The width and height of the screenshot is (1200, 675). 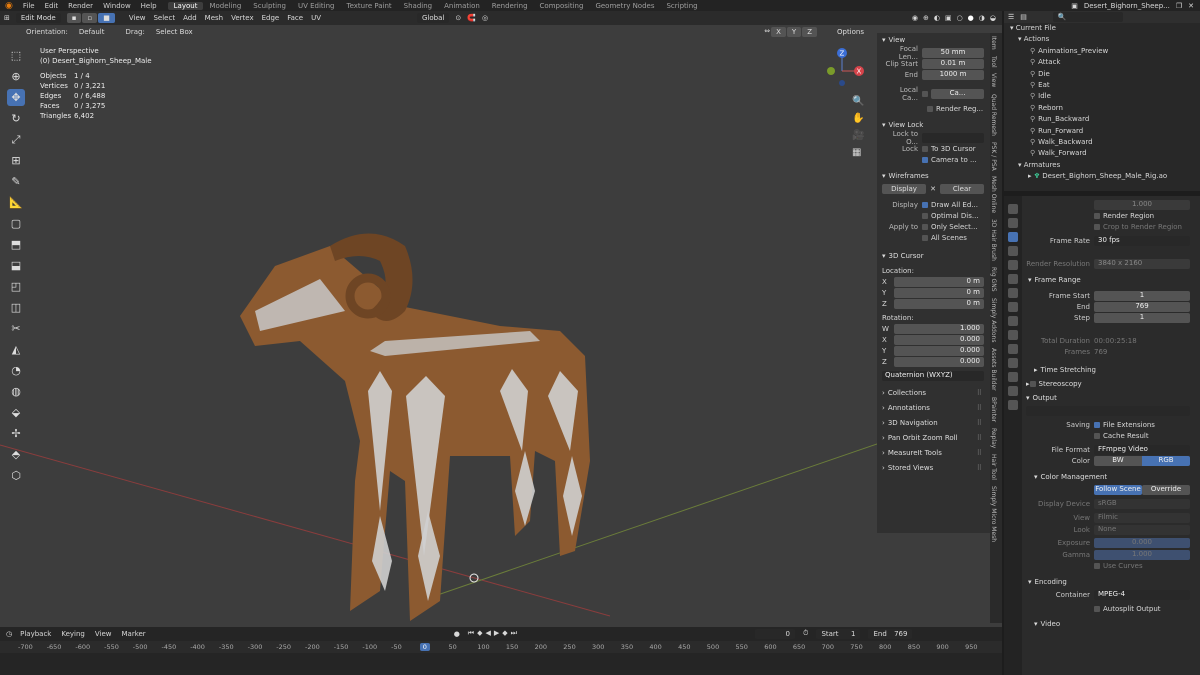 What do you see at coordinates (133, 634) in the screenshot?
I see `timeline-menu-marker: Marker` at bounding box center [133, 634].